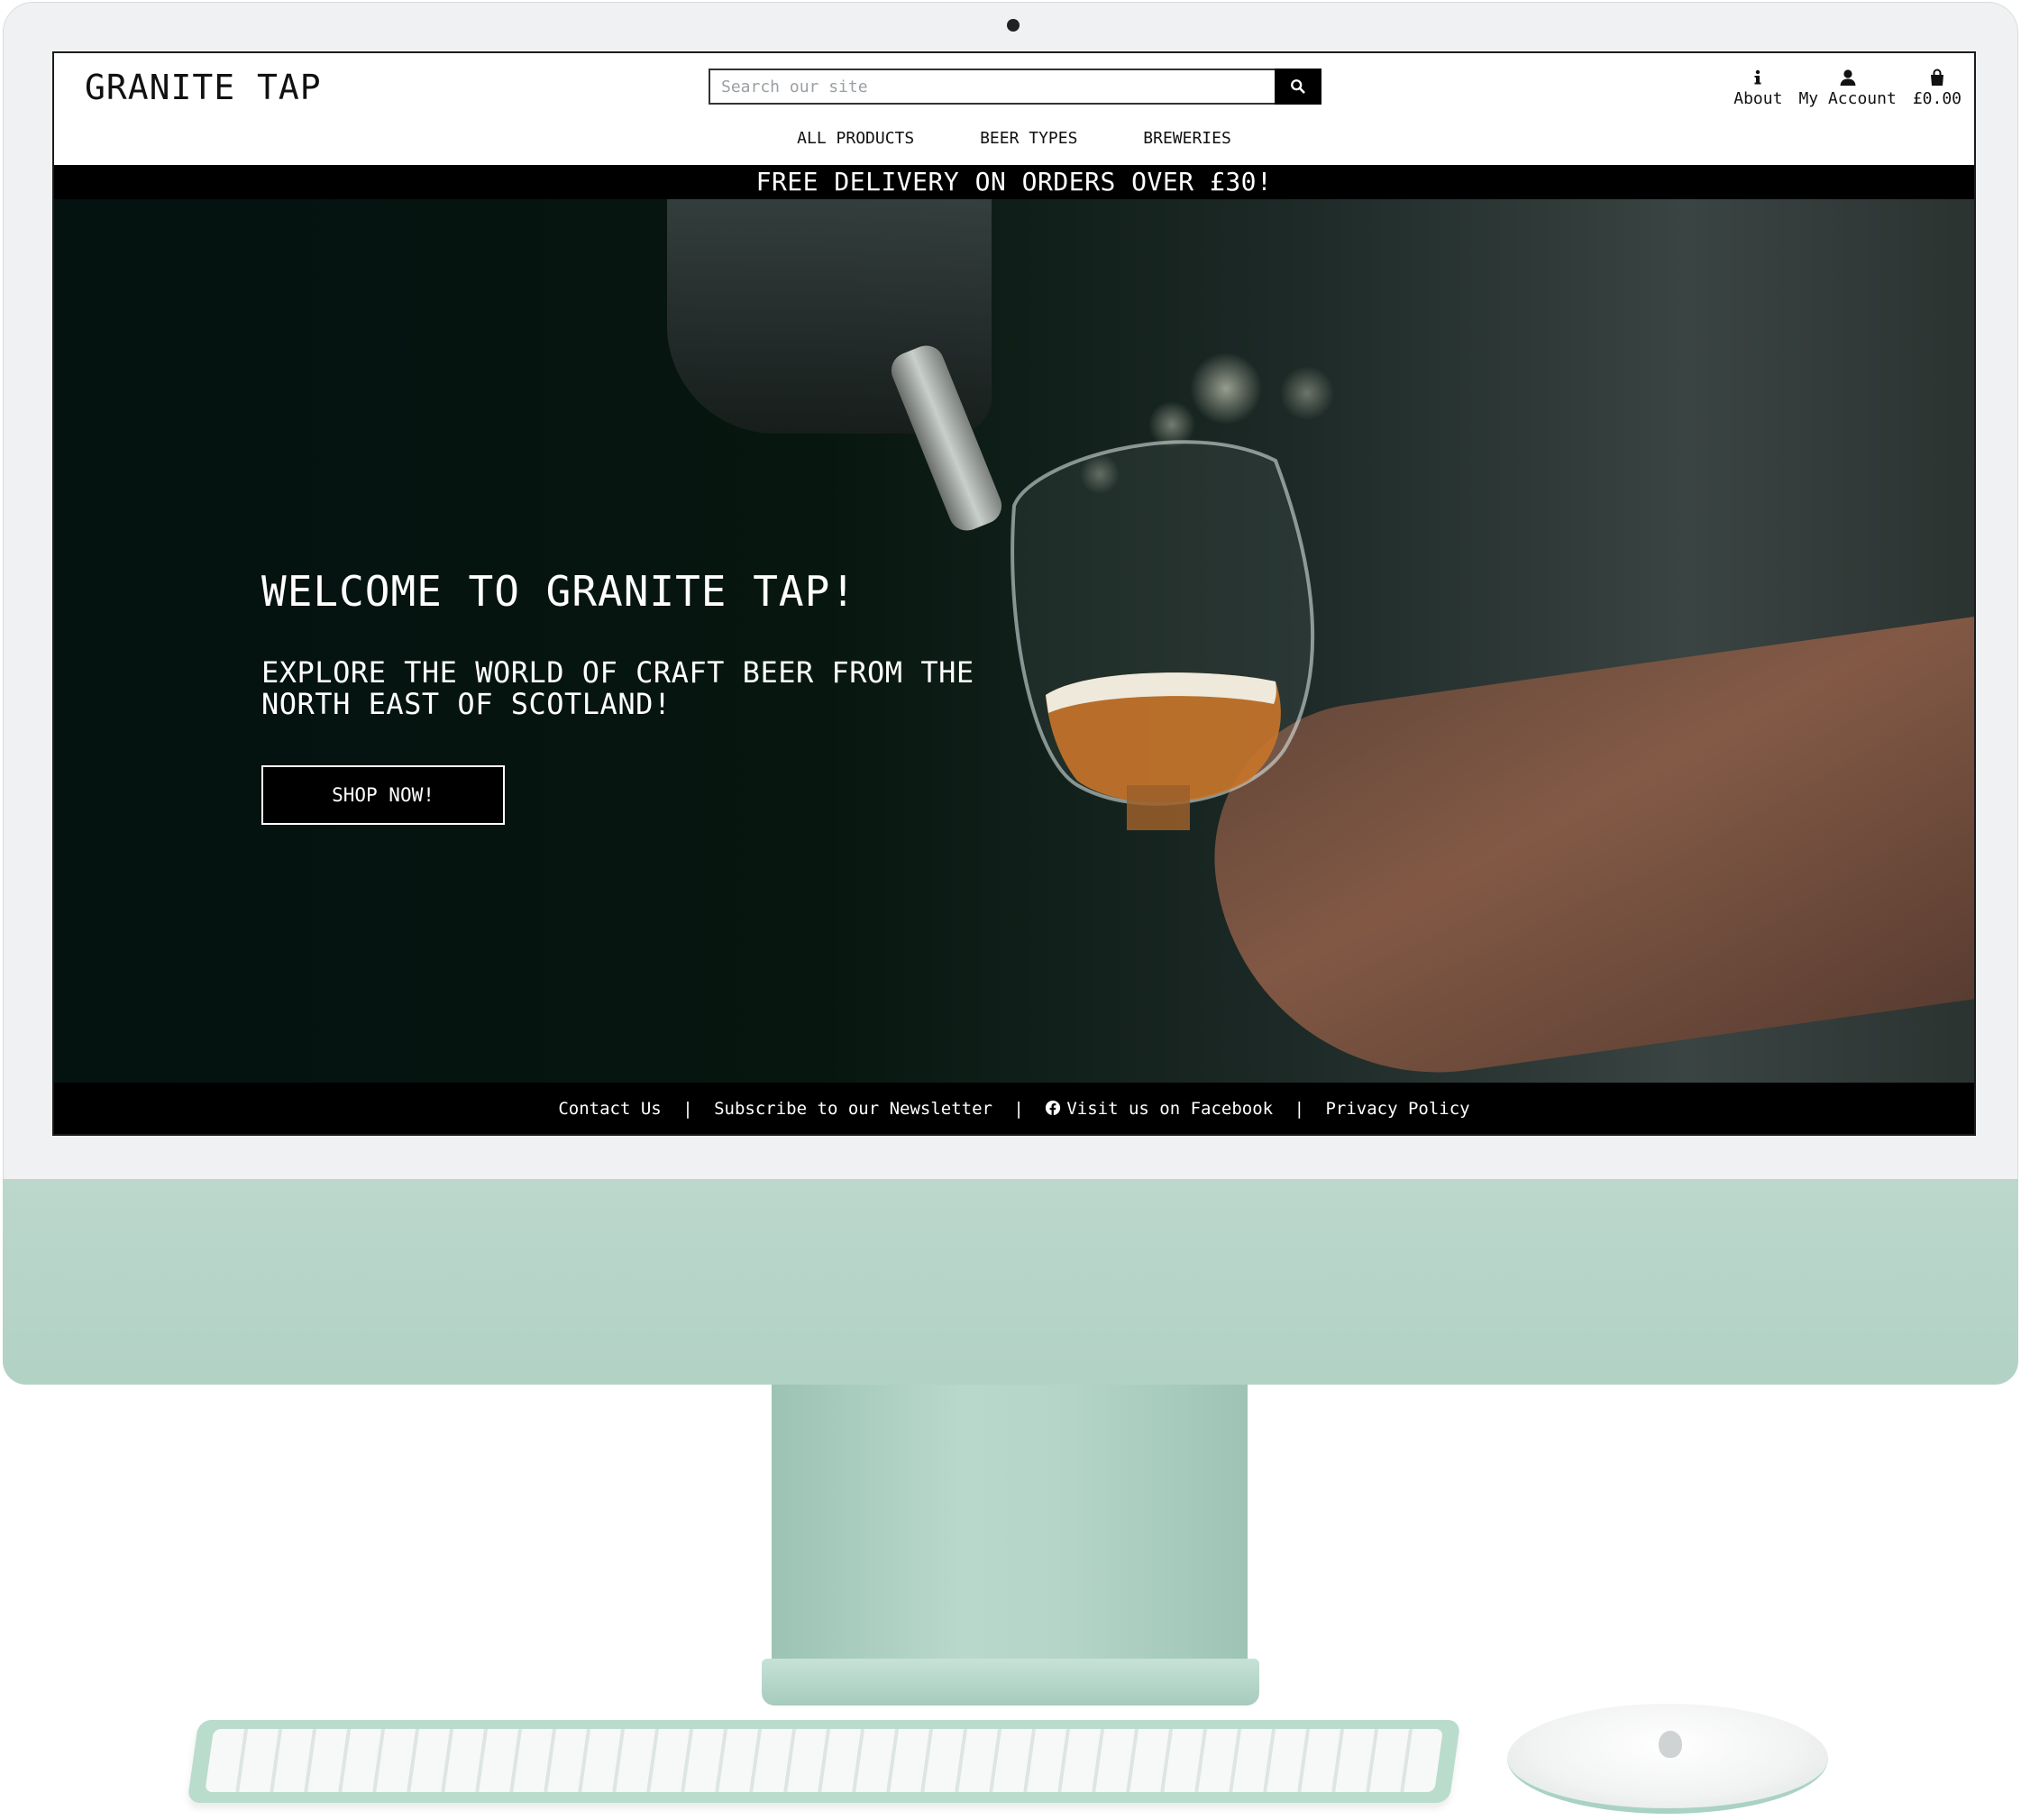  I want to click on shopping-bag-icon, so click(1937, 78).